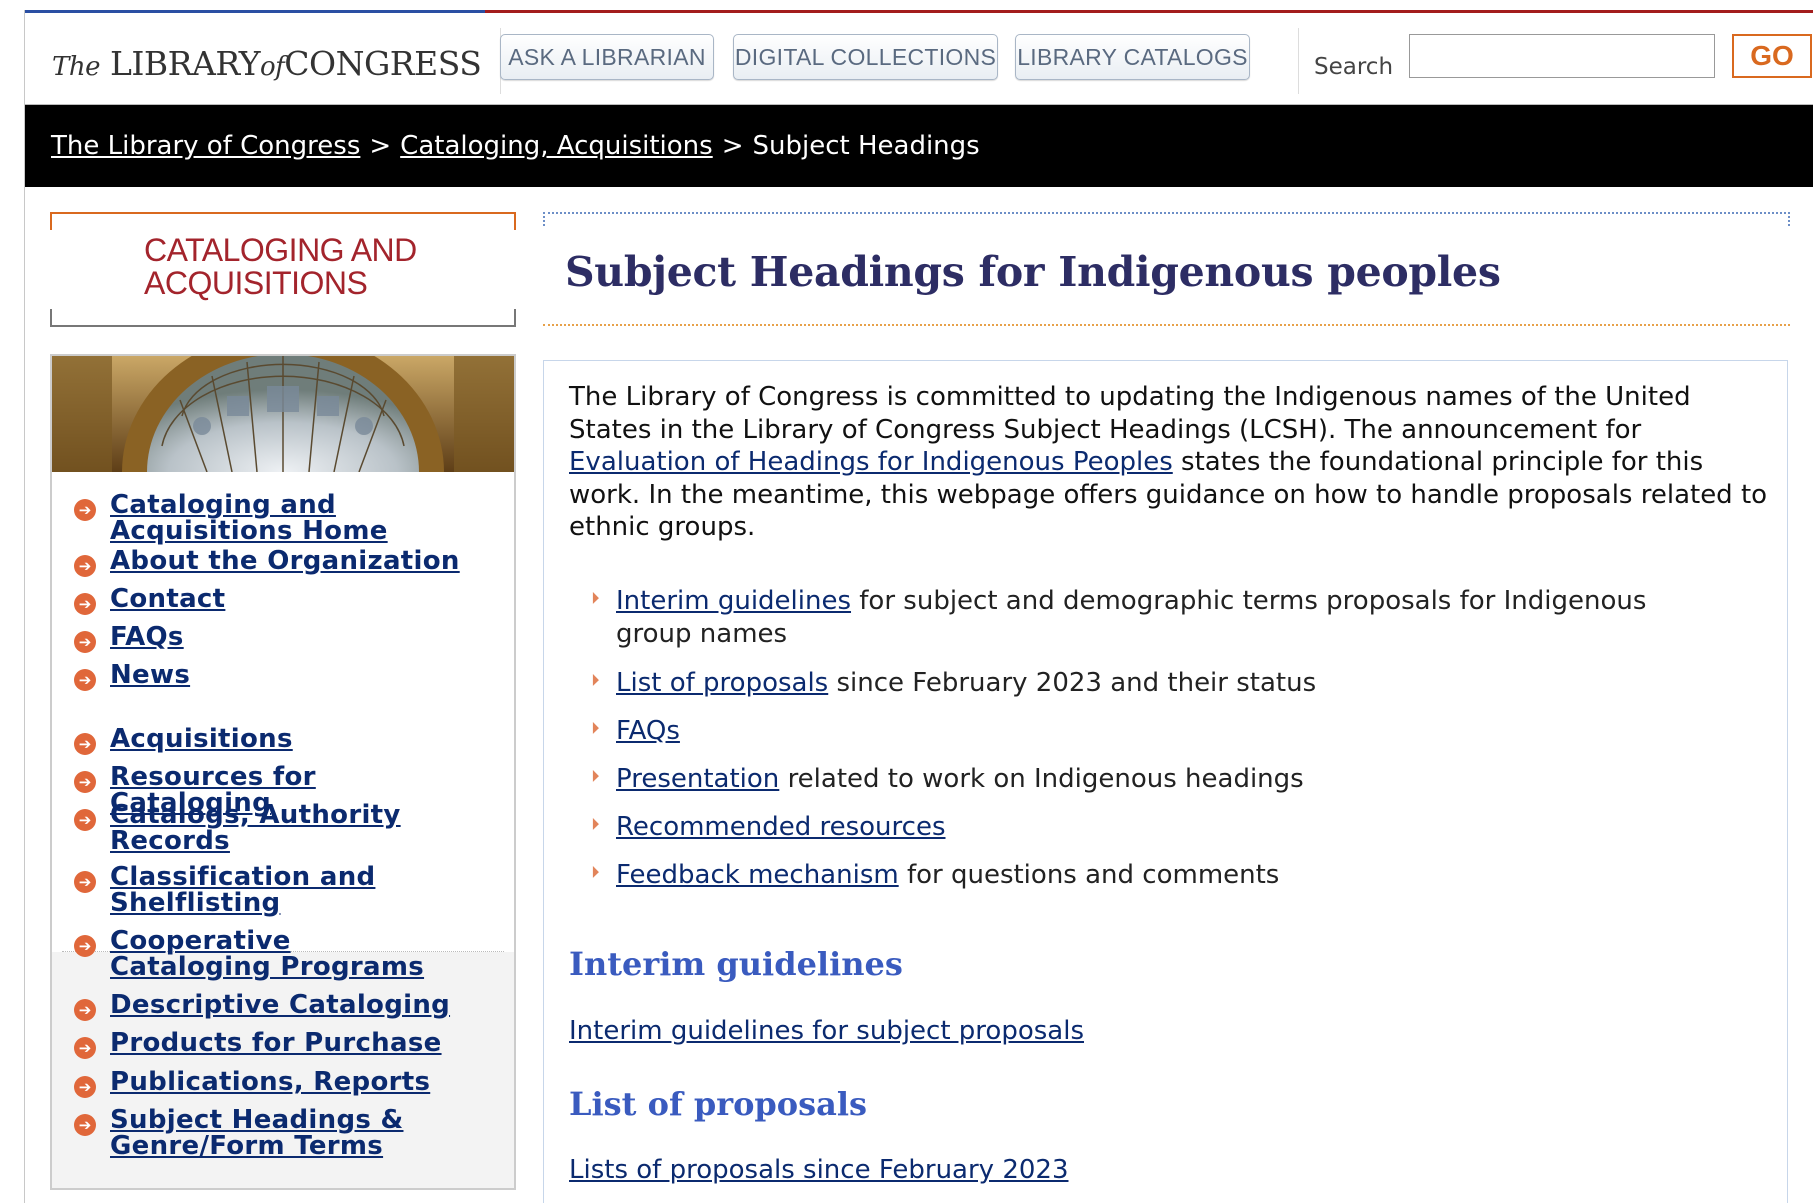 The width and height of the screenshot is (1813, 1203). I want to click on nav-link: Cataloging and Acquisitions Home, so click(295, 518).